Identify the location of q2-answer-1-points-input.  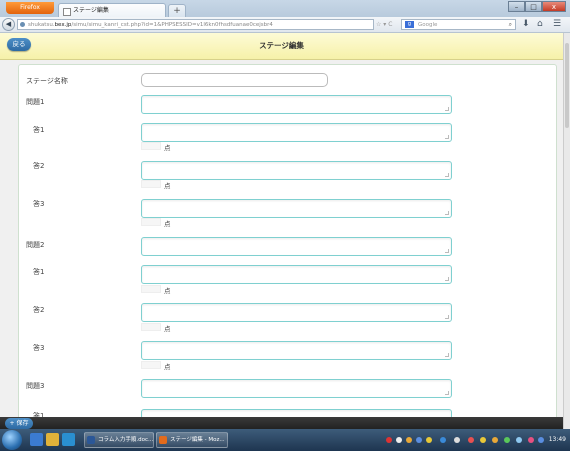
(151, 289).